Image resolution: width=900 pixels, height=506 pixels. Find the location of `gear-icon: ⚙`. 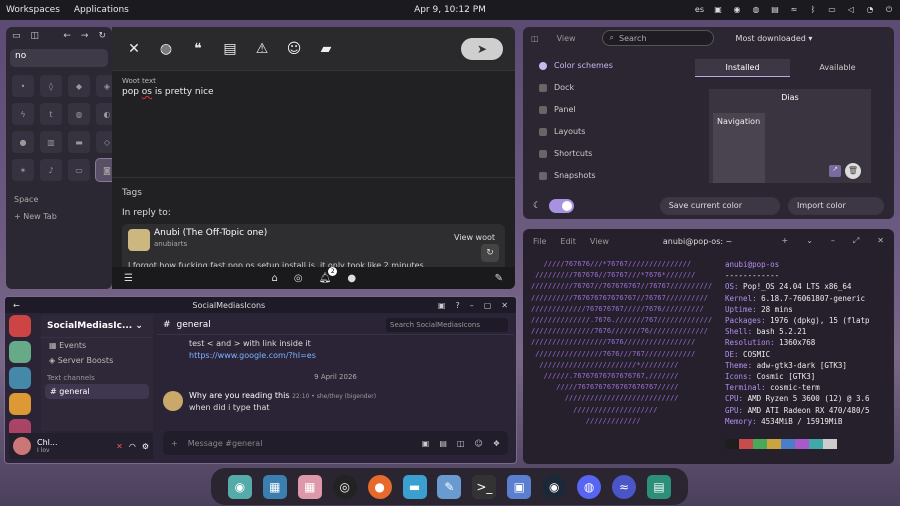

gear-icon: ⚙ is located at coordinates (145, 446).